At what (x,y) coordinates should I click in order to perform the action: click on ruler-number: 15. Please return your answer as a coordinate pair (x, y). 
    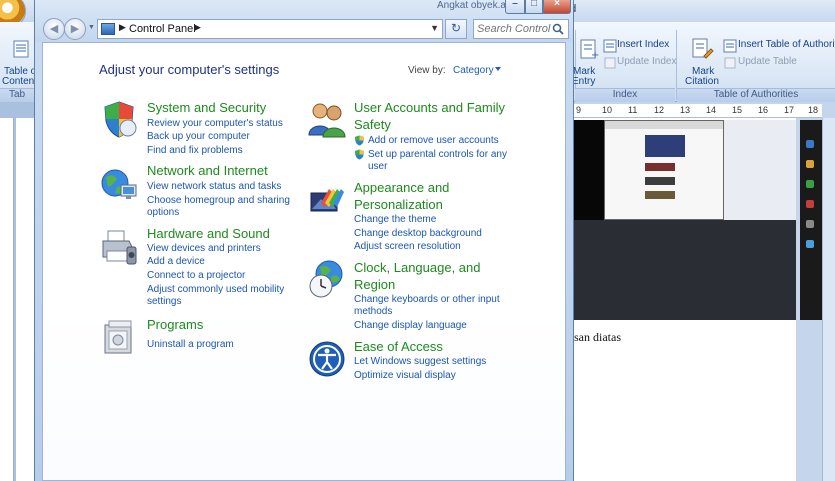
    Looking at the image, I should click on (737, 110).